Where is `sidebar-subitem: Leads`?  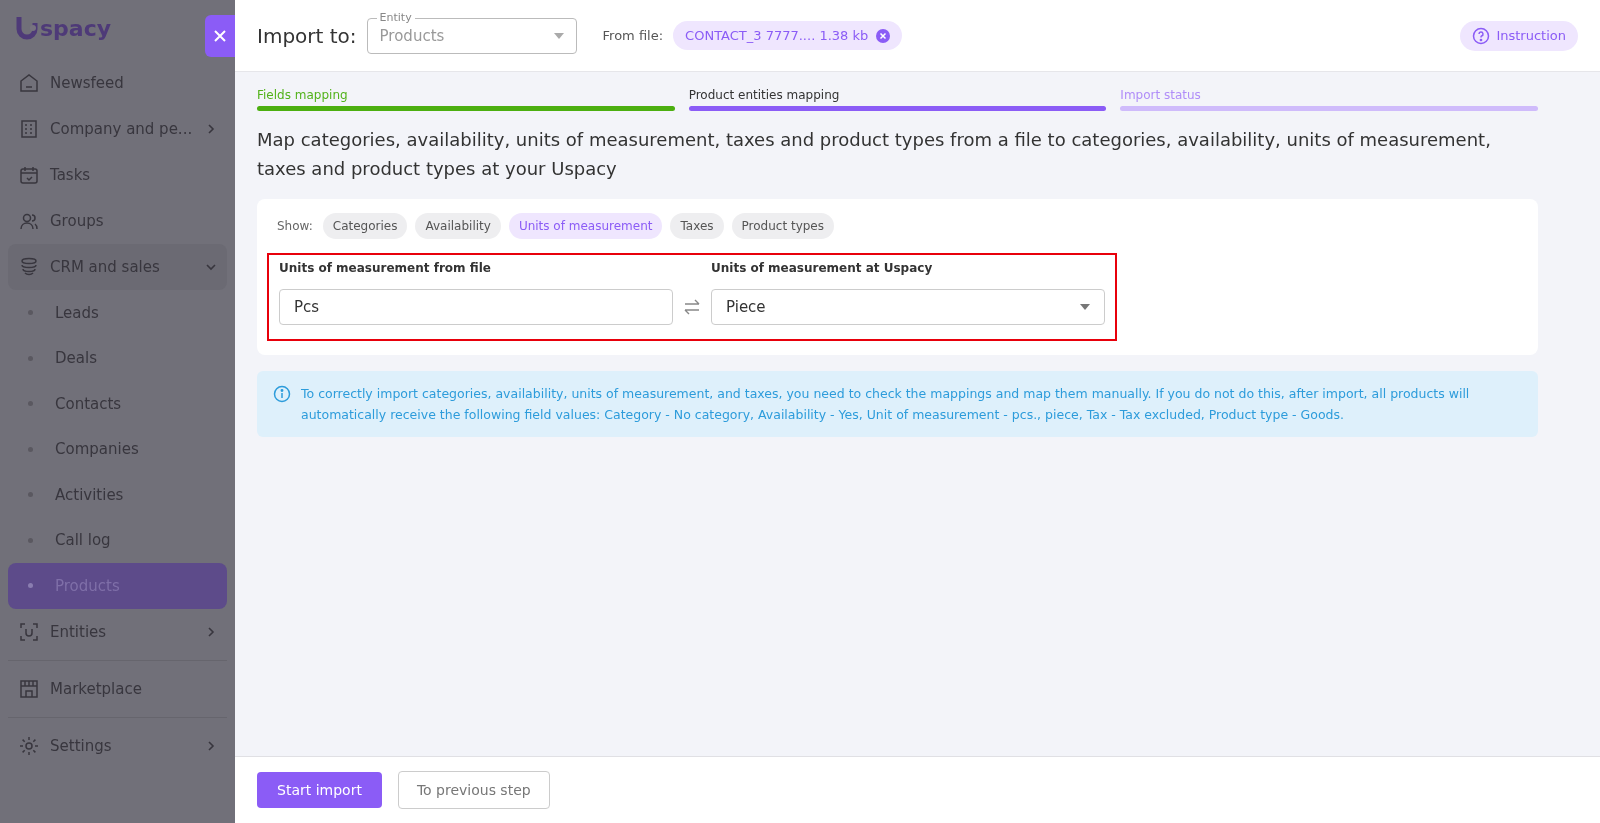
sidebar-subitem: Leads is located at coordinates (117, 313).